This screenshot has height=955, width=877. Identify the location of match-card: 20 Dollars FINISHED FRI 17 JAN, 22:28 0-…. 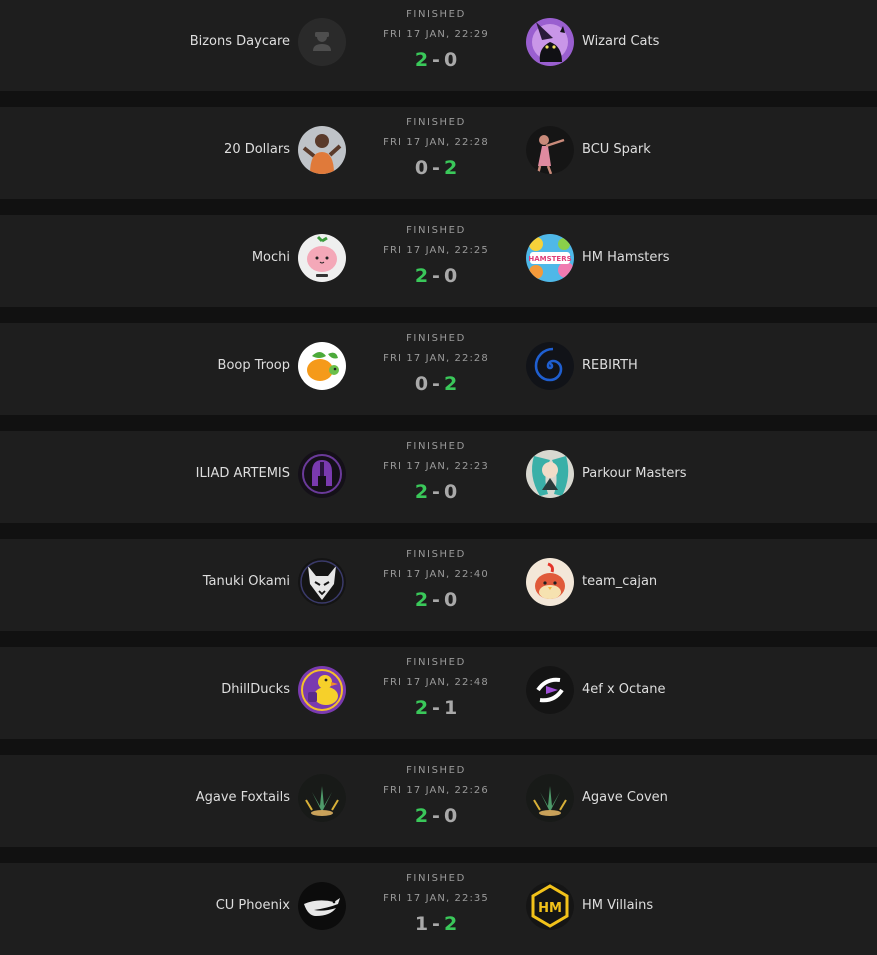
(438, 153).